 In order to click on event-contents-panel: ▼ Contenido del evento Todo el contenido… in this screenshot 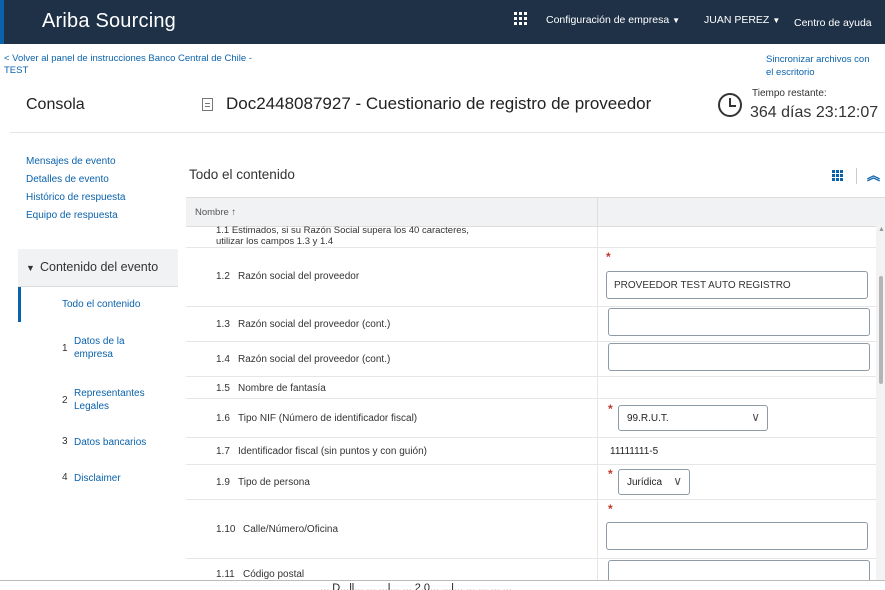, I will do `click(98, 414)`.